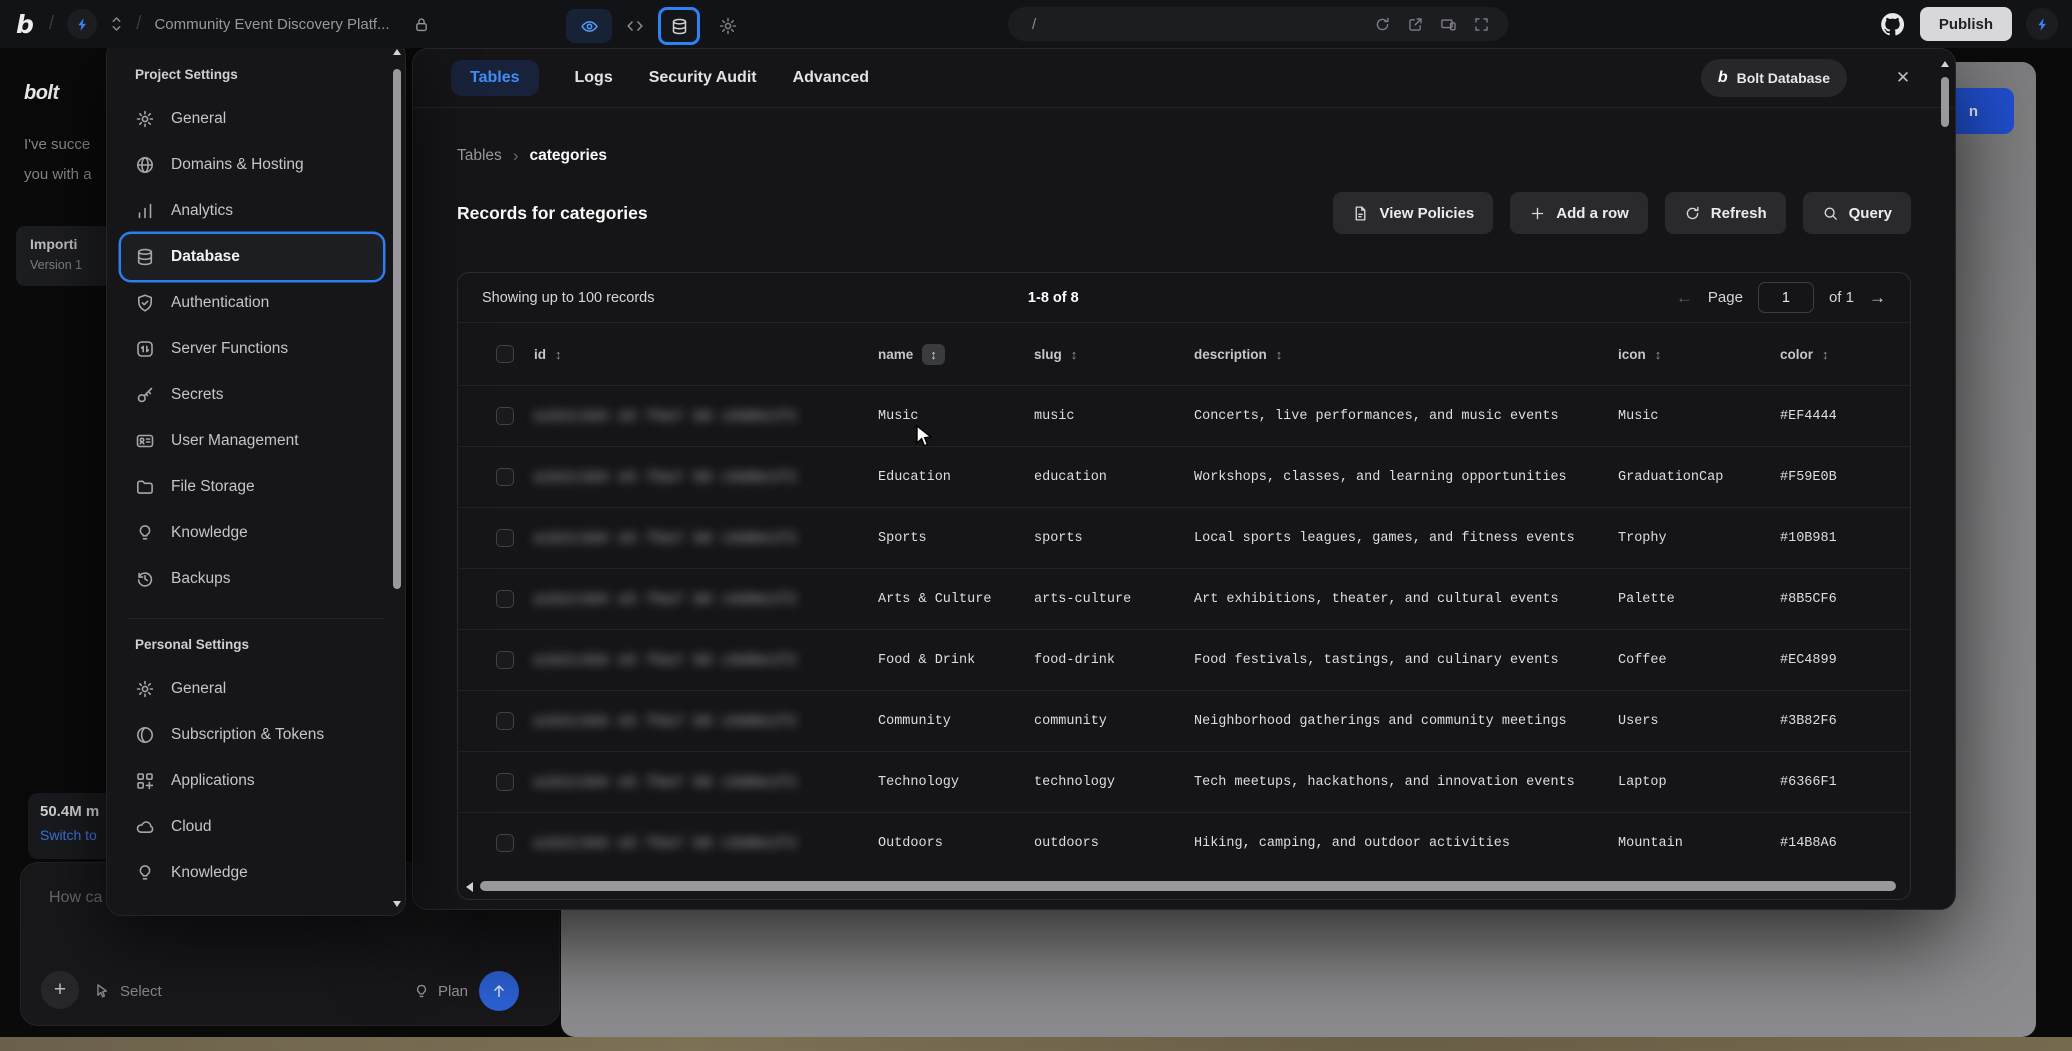  What do you see at coordinates (499, 991) in the screenshot?
I see `send-up-button` at bounding box center [499, 991].